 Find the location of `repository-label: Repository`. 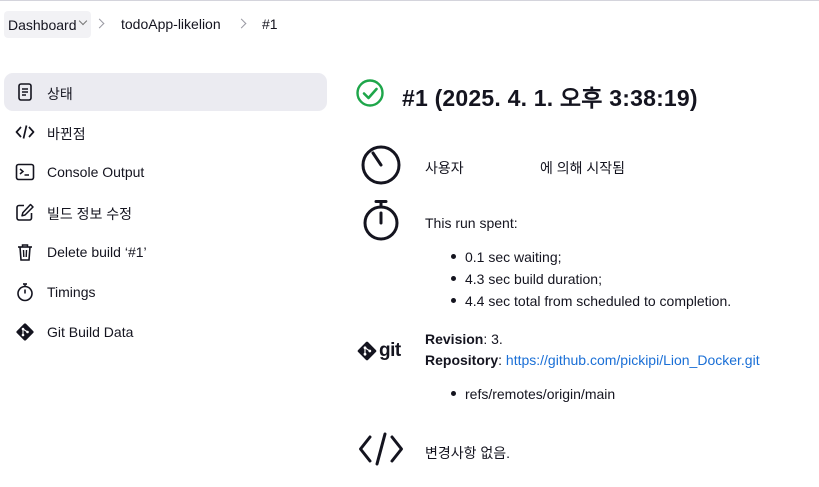

repository-label: Repository is located at coordinates (462, 360).